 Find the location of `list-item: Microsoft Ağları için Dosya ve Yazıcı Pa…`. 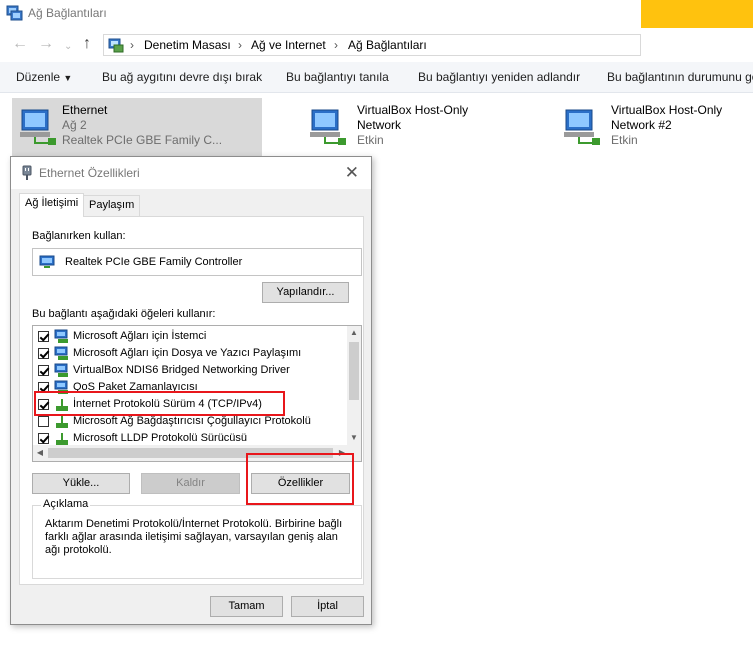

list-item: Microsoft Ağları için Dosya ve Yazıcı Pa… is located at coordinates (191, 353).